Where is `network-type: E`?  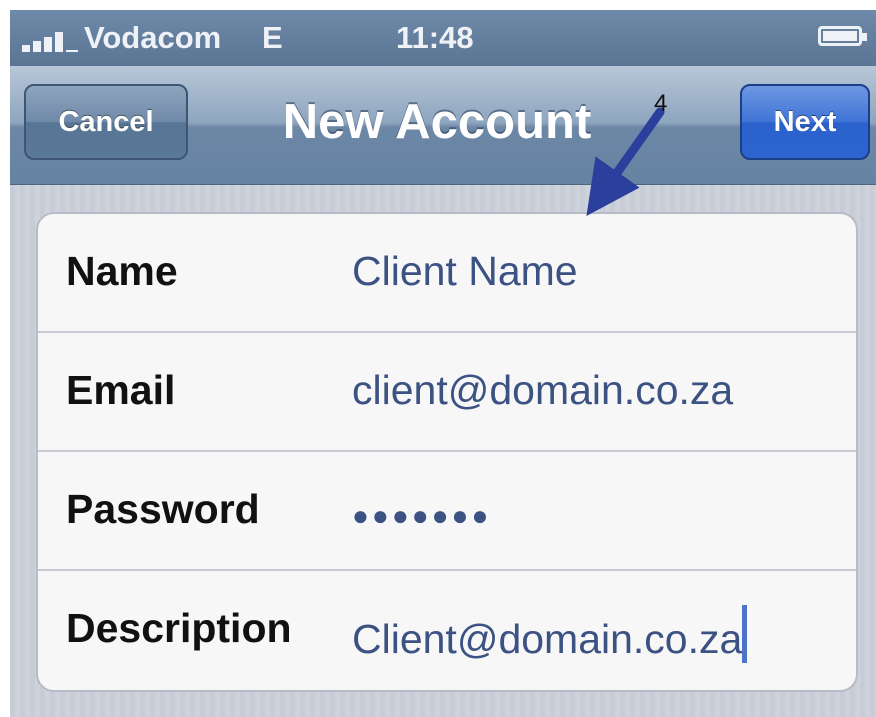
network-type: E is located at coordinates (272, 37).